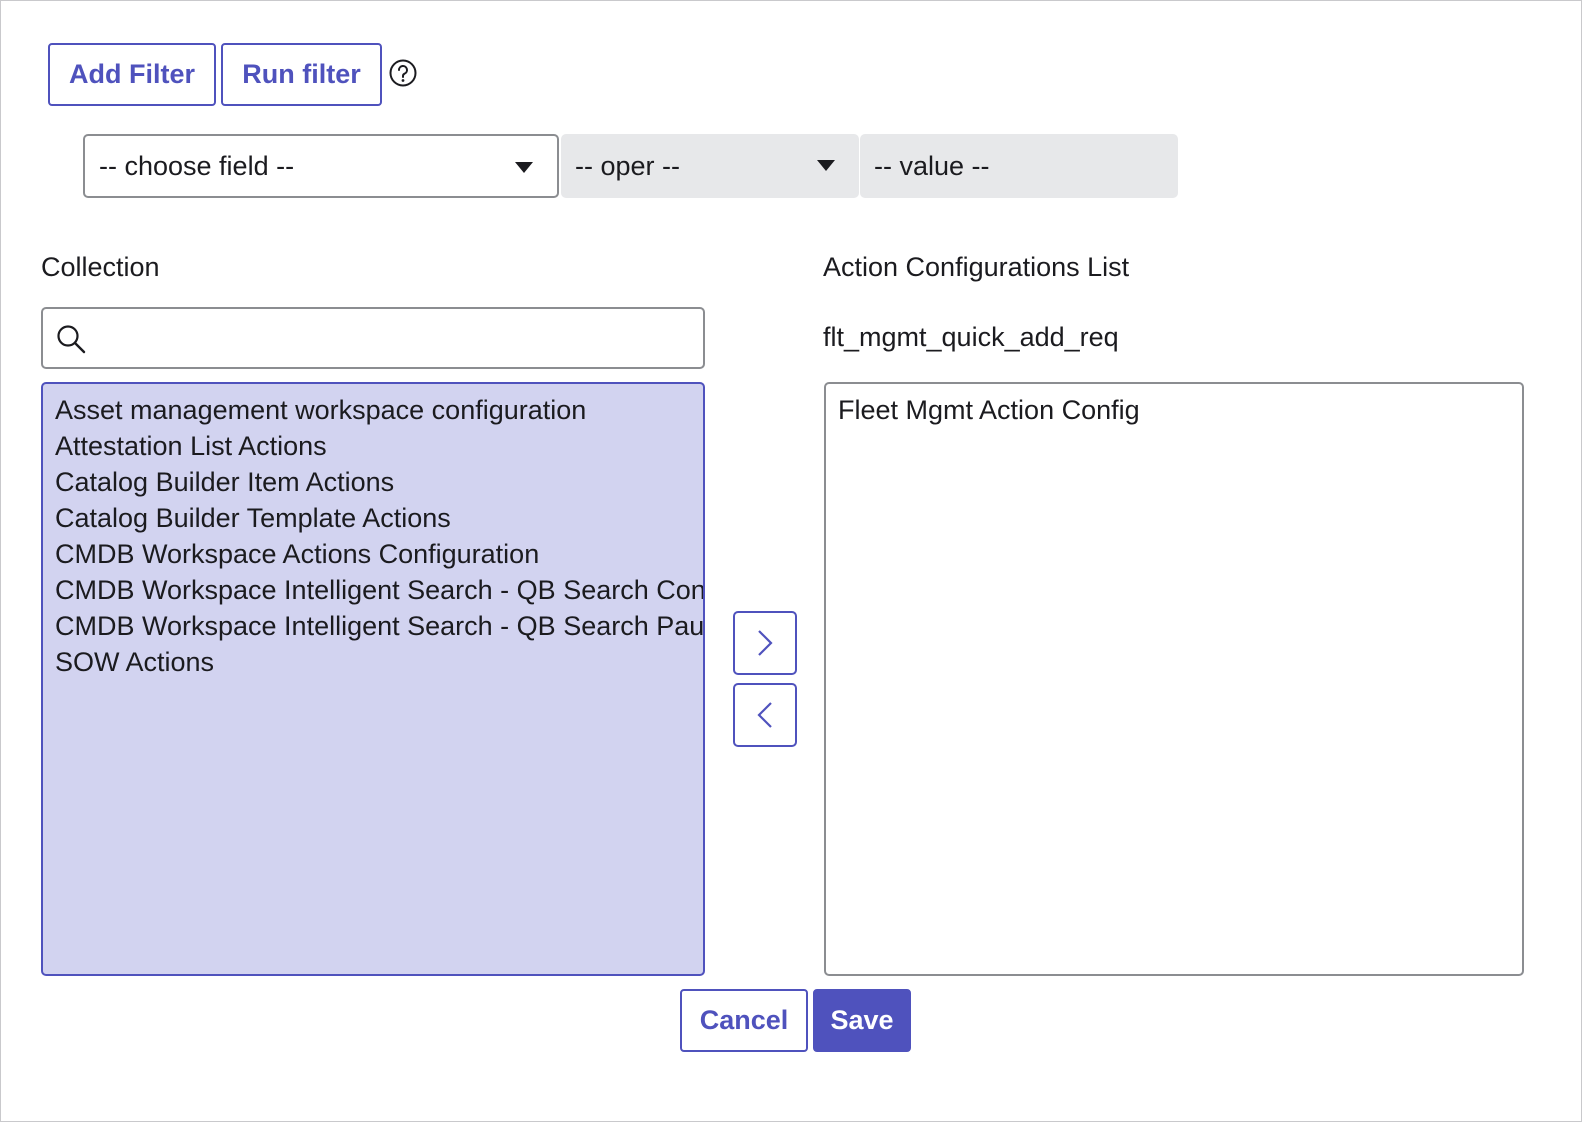 The height and width of the screenshot is (1122, 1582). Describe the element at coordinates (197, 165) in the screenshot. I see `choose-field-text: -- choose field --` at that location.